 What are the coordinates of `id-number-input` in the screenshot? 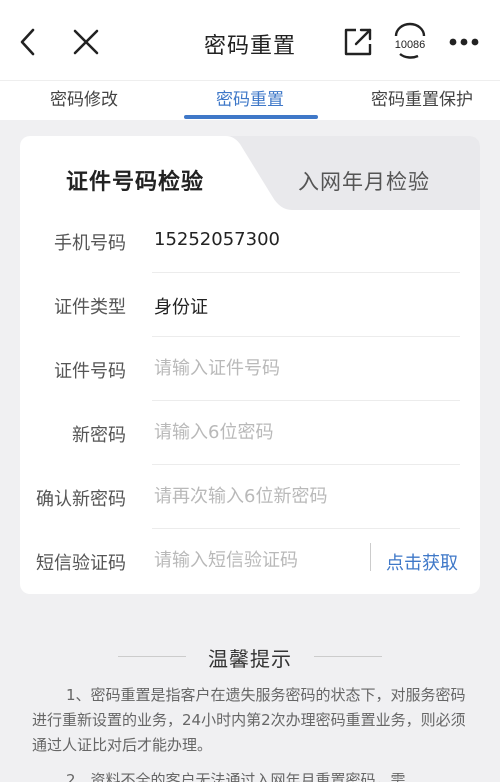 It's located at (264, 368).